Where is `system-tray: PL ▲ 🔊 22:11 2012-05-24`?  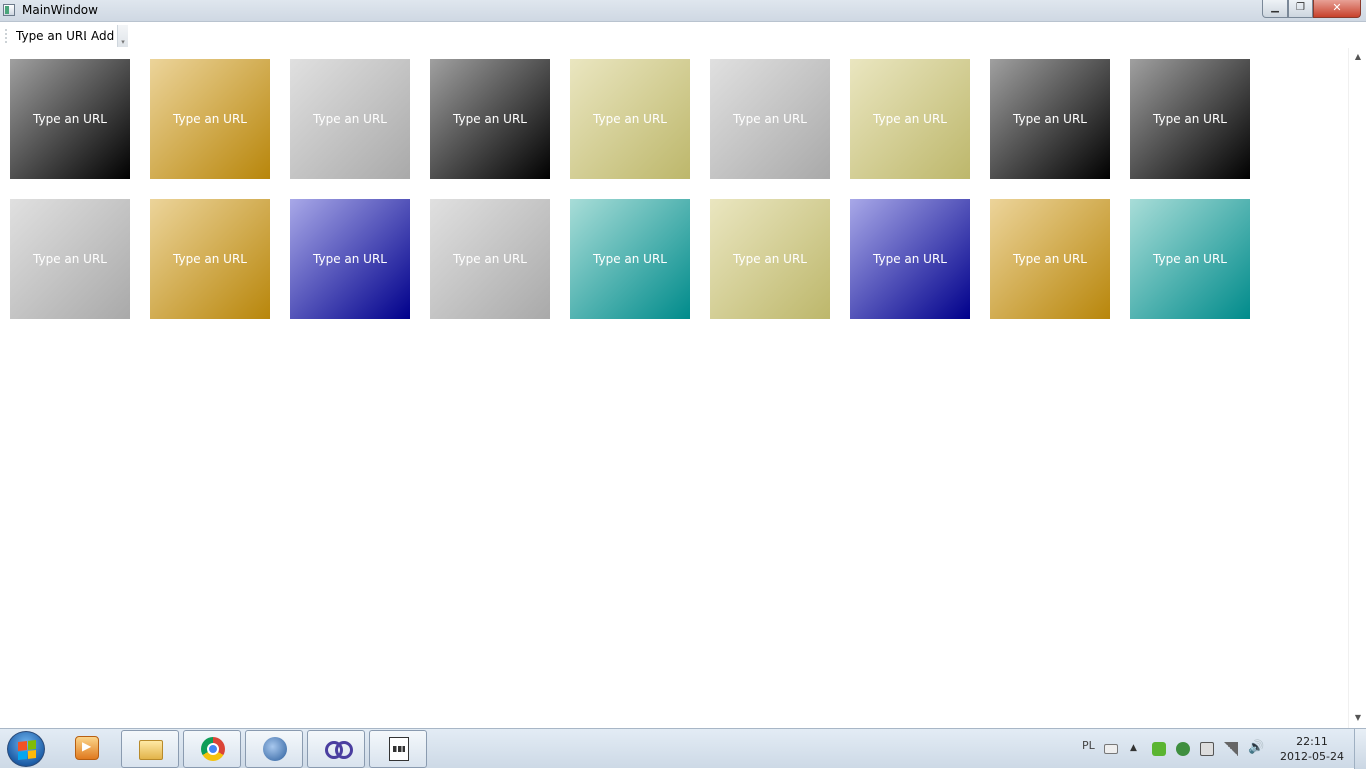 system-tray: PL ▲ 🔊 22:11 2012-05-24 is located at coordinates (1203, 749).